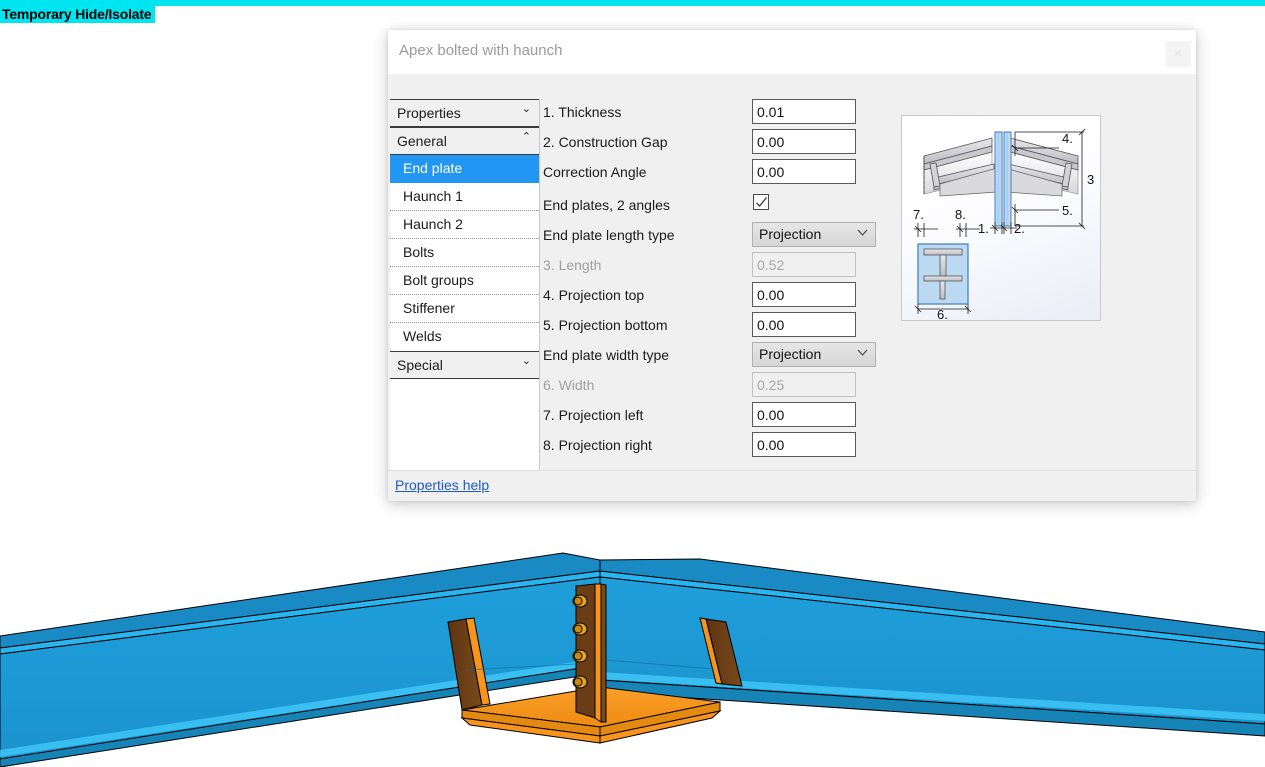 The image size is (1265, 767). Describe the element at coordinates (609, 235) in the screenshot. I see `field-label-end-plate-length-type: End plate length type` at that location.